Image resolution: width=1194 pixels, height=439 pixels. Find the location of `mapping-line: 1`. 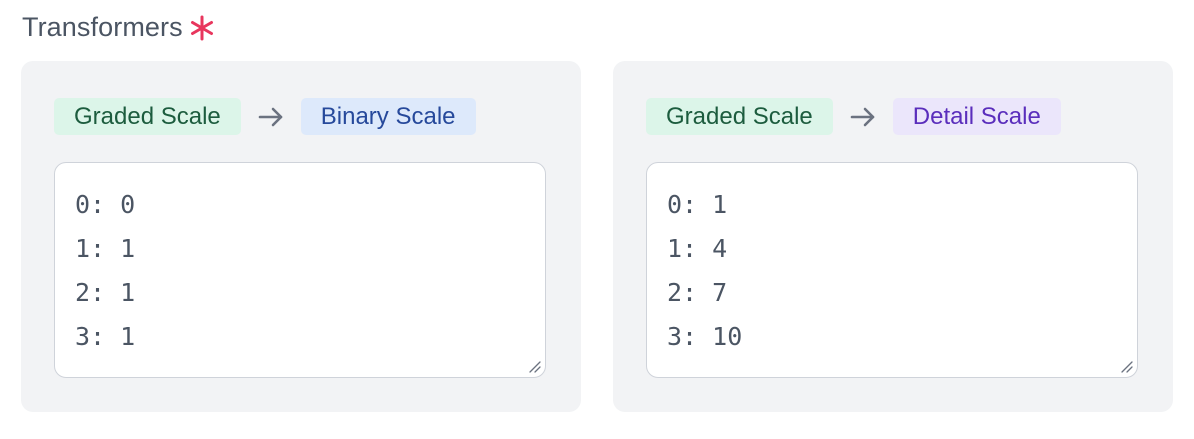

mapping-line: 1 is located at coordinates (105, 248).